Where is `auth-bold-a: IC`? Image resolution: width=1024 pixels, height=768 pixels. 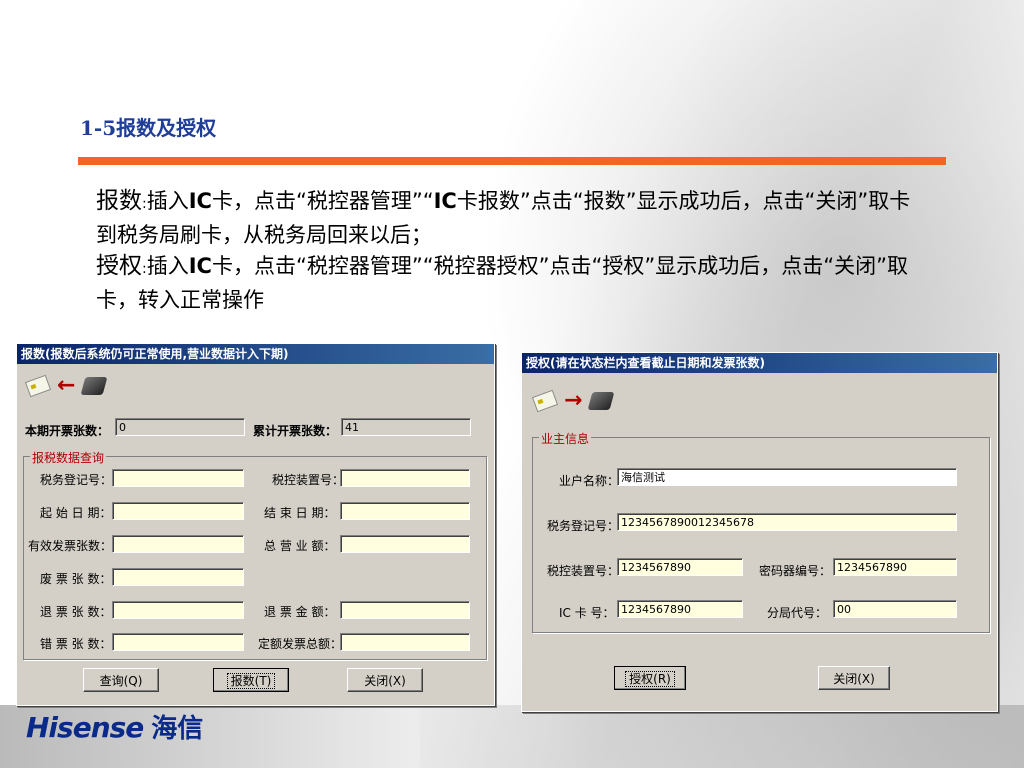 auth-bold-a: IC is located at coordinates (200, 266).